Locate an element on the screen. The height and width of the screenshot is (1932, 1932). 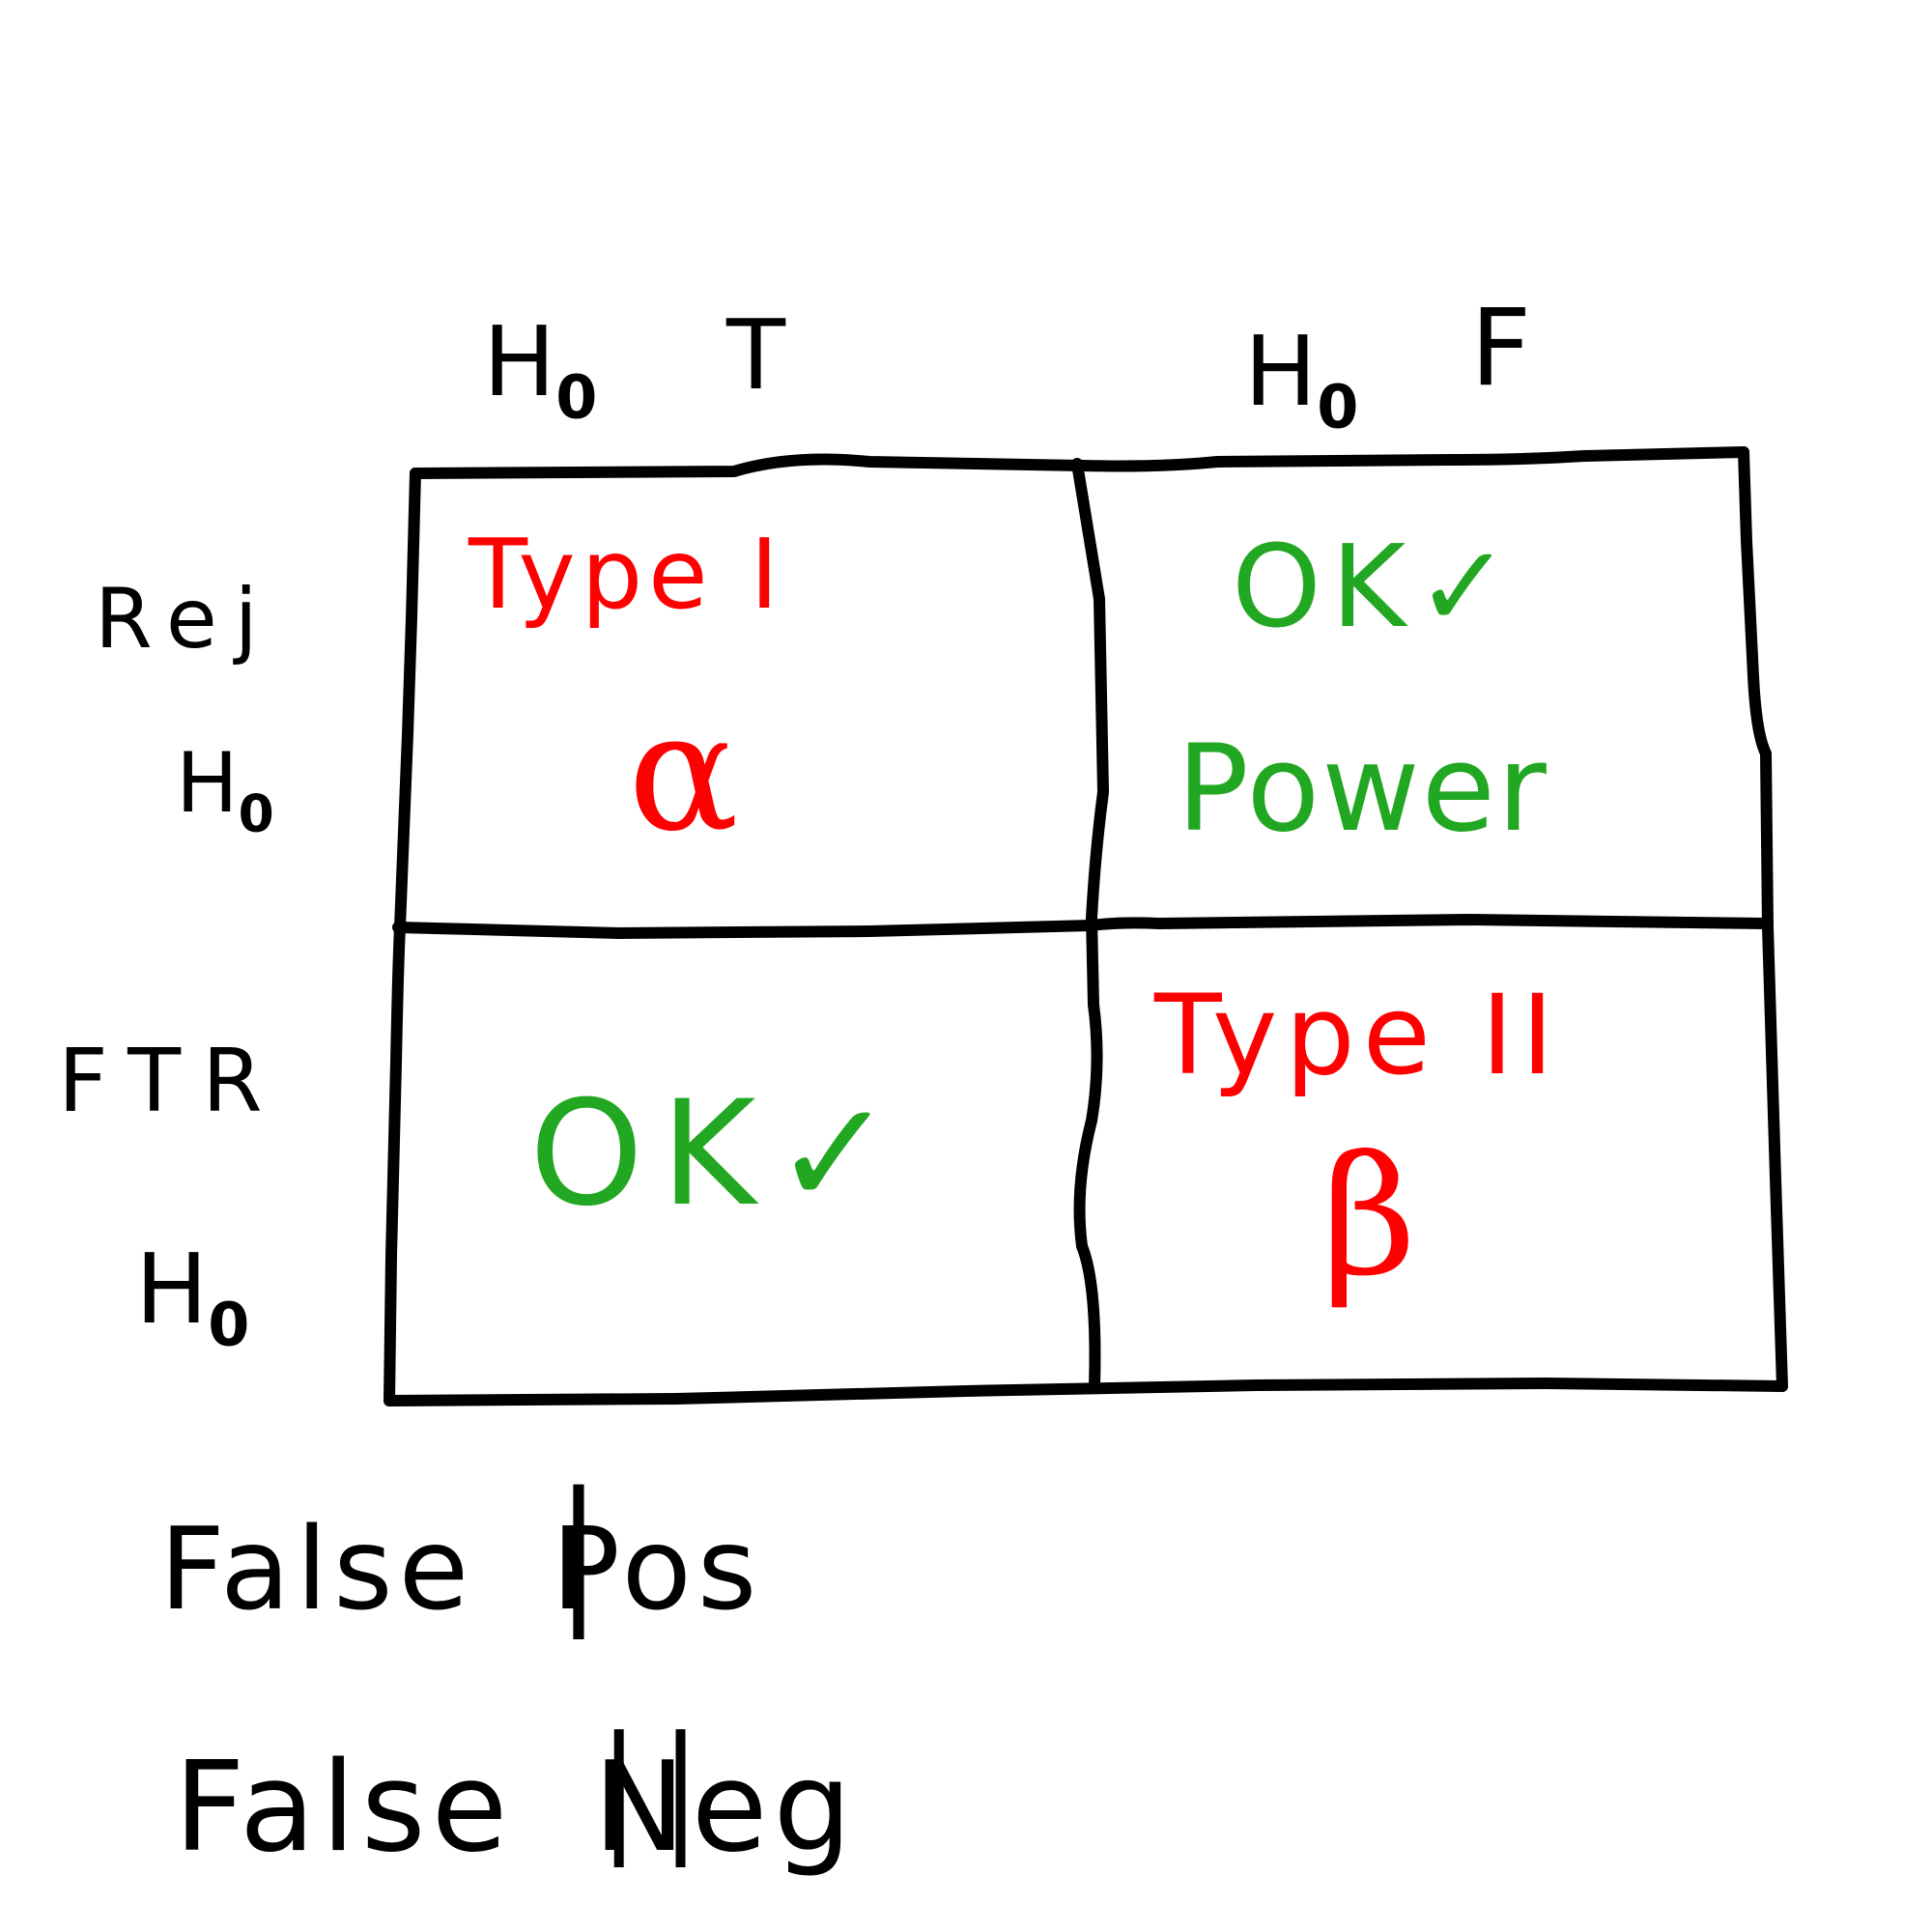
col-header-true-state-text: T is located at coordinates (756, 355).